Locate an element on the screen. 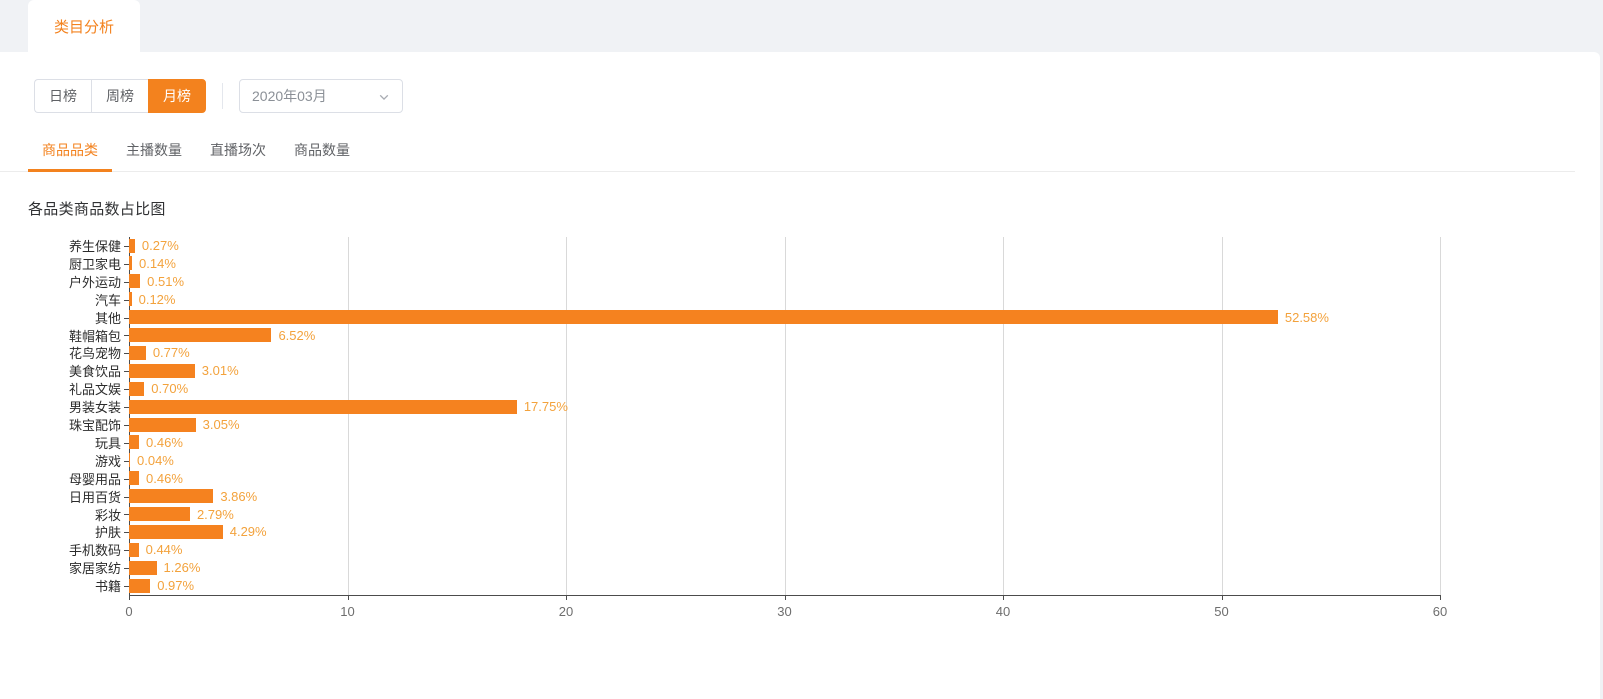 Image resolution: width=1603 pixels, height=699 pixels. chart-bar-row: 3.86% is located at coordinates (193, 496).